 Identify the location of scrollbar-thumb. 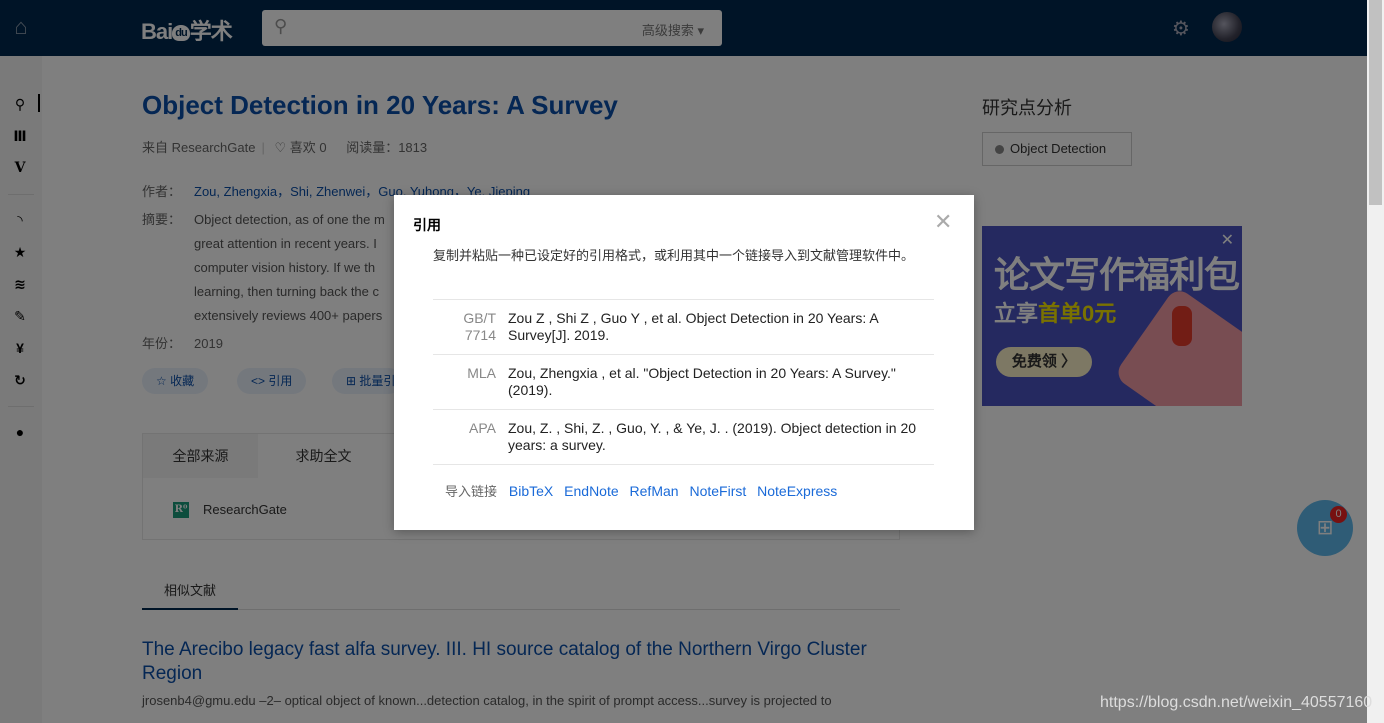
(1375, 102).